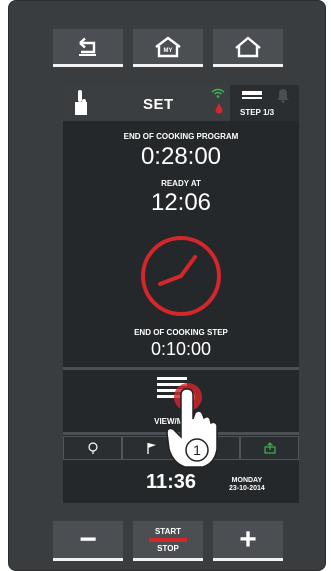 This screenshot has height=571, width=331. What do you see at coordinates (181, 202) in the screenshot?
I see `ready-at-time: 12:06` at bounding box center [181, 202].